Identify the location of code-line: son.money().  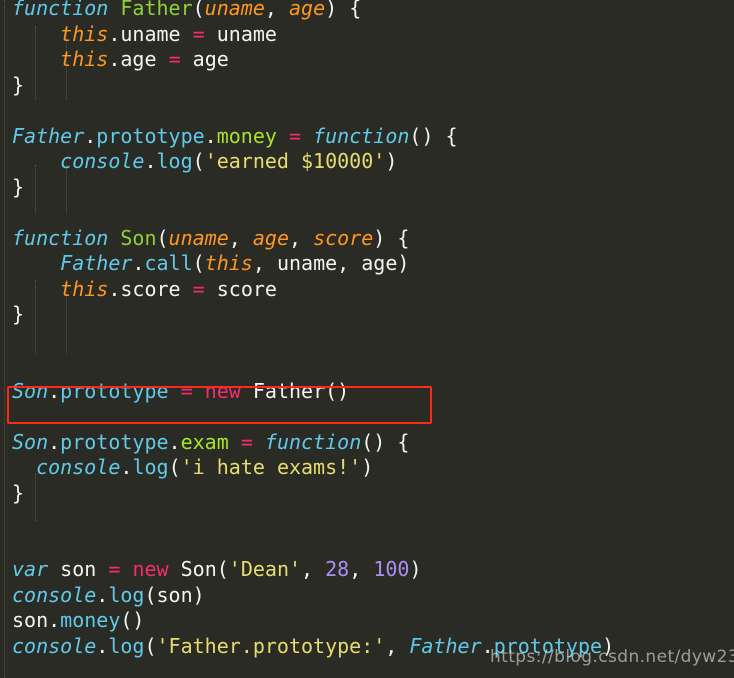
(367, 621).